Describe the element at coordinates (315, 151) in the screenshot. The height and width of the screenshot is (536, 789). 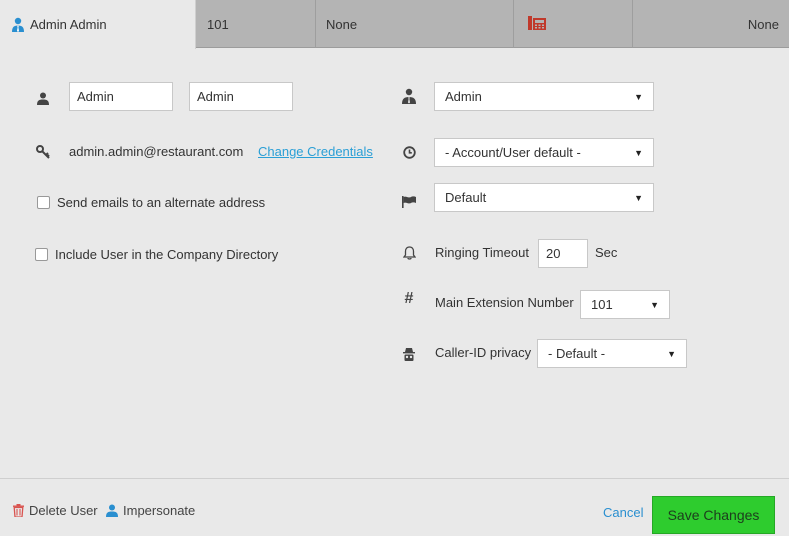
I see `change-credentials-link: Change Credentials` at that location.